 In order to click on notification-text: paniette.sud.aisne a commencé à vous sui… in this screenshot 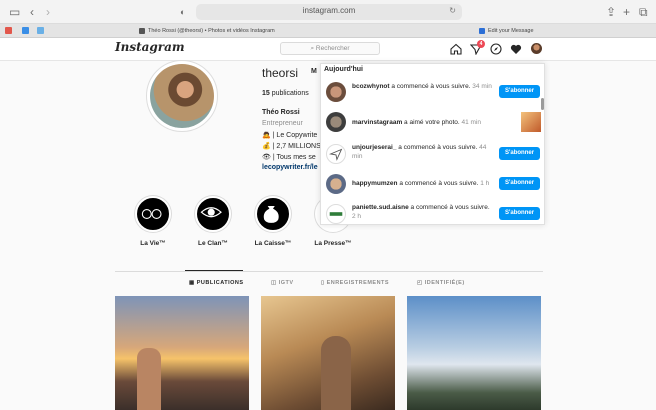, I will do `click(422, 212)`.